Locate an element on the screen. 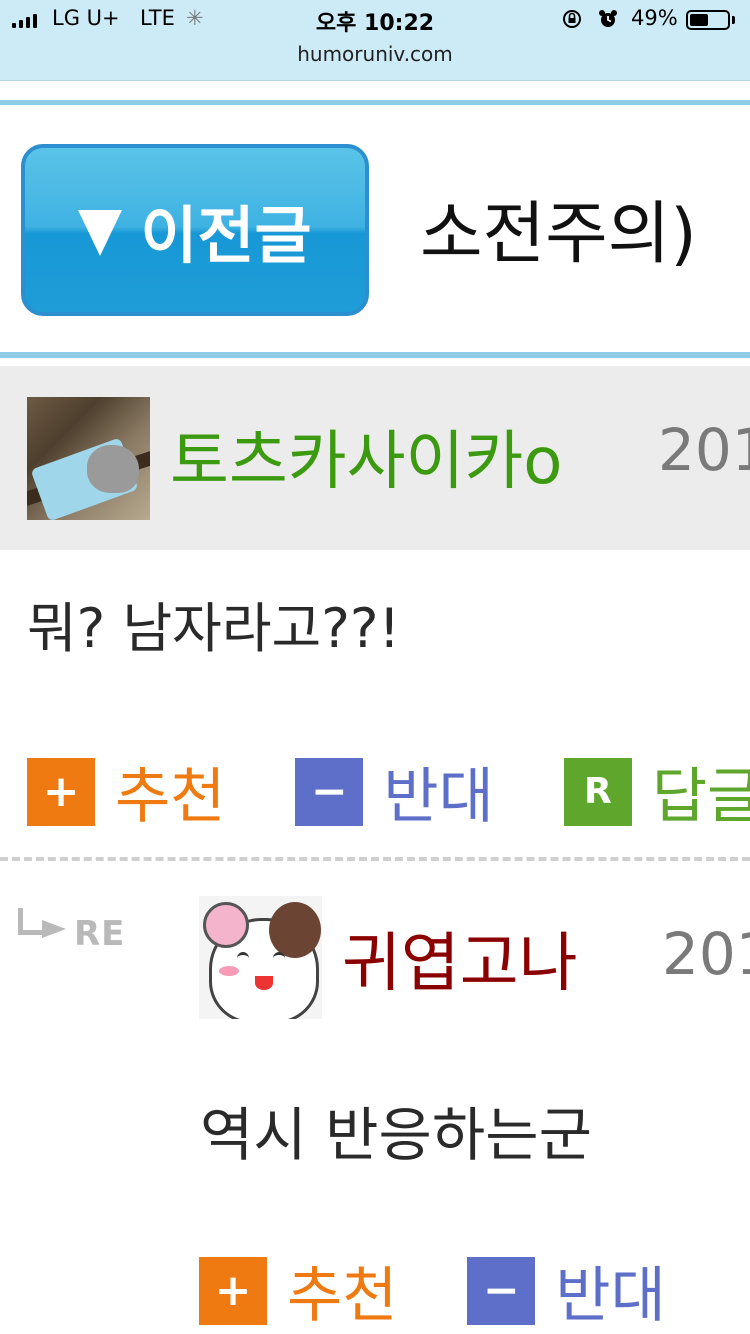  comment-actions: + 추천 − 반대 is located at coordinates (467, 1290).